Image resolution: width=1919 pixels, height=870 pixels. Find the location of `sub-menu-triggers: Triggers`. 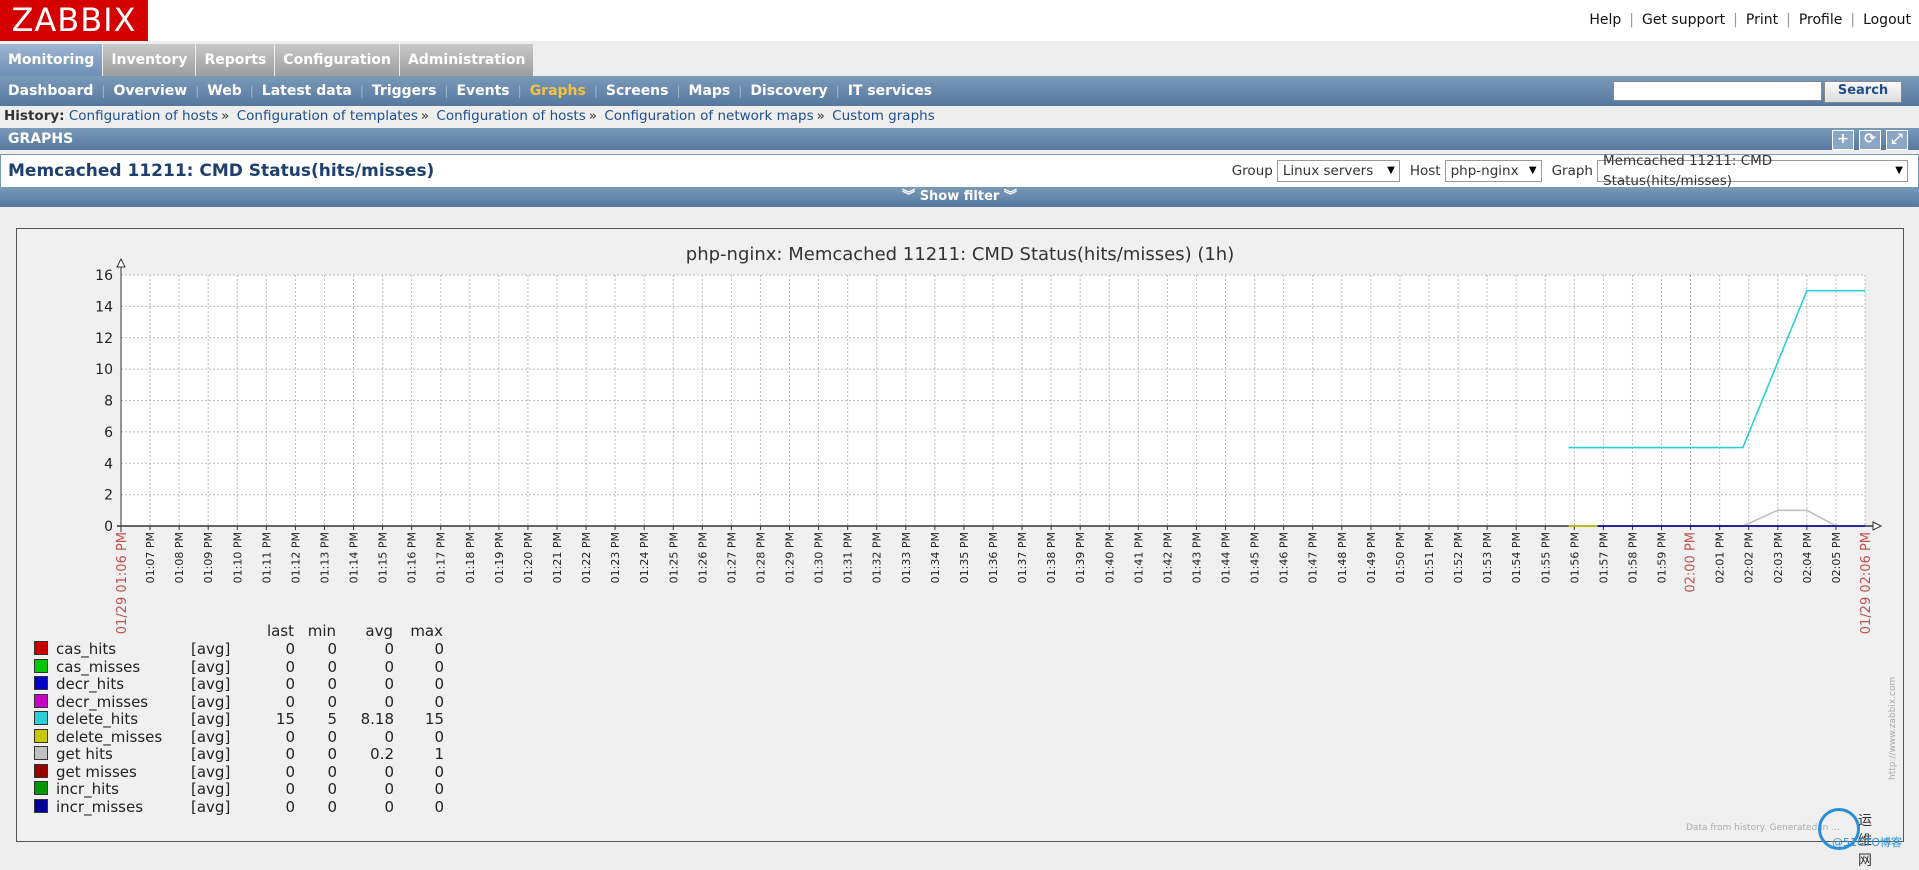

sub-menu-triggers: Triggers is located at coordinates (404, 91).